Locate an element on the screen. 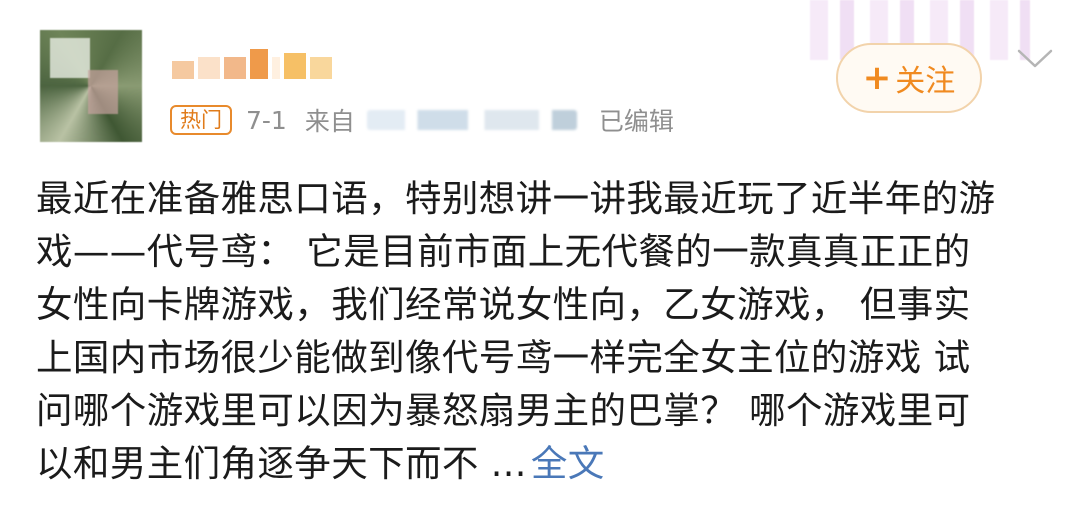  chevron-down-icon is located at coordinates (1035, 59).